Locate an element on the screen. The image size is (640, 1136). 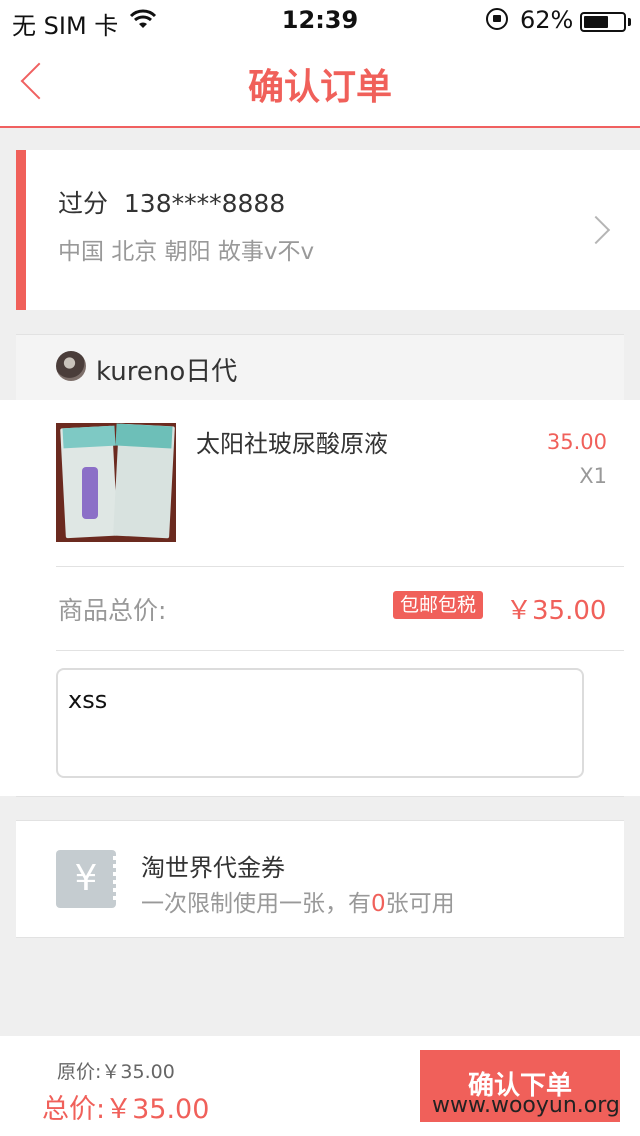
coupon-subtitle-prefix: 一次限制使用一张，有 is located at coordinates (256, 904).